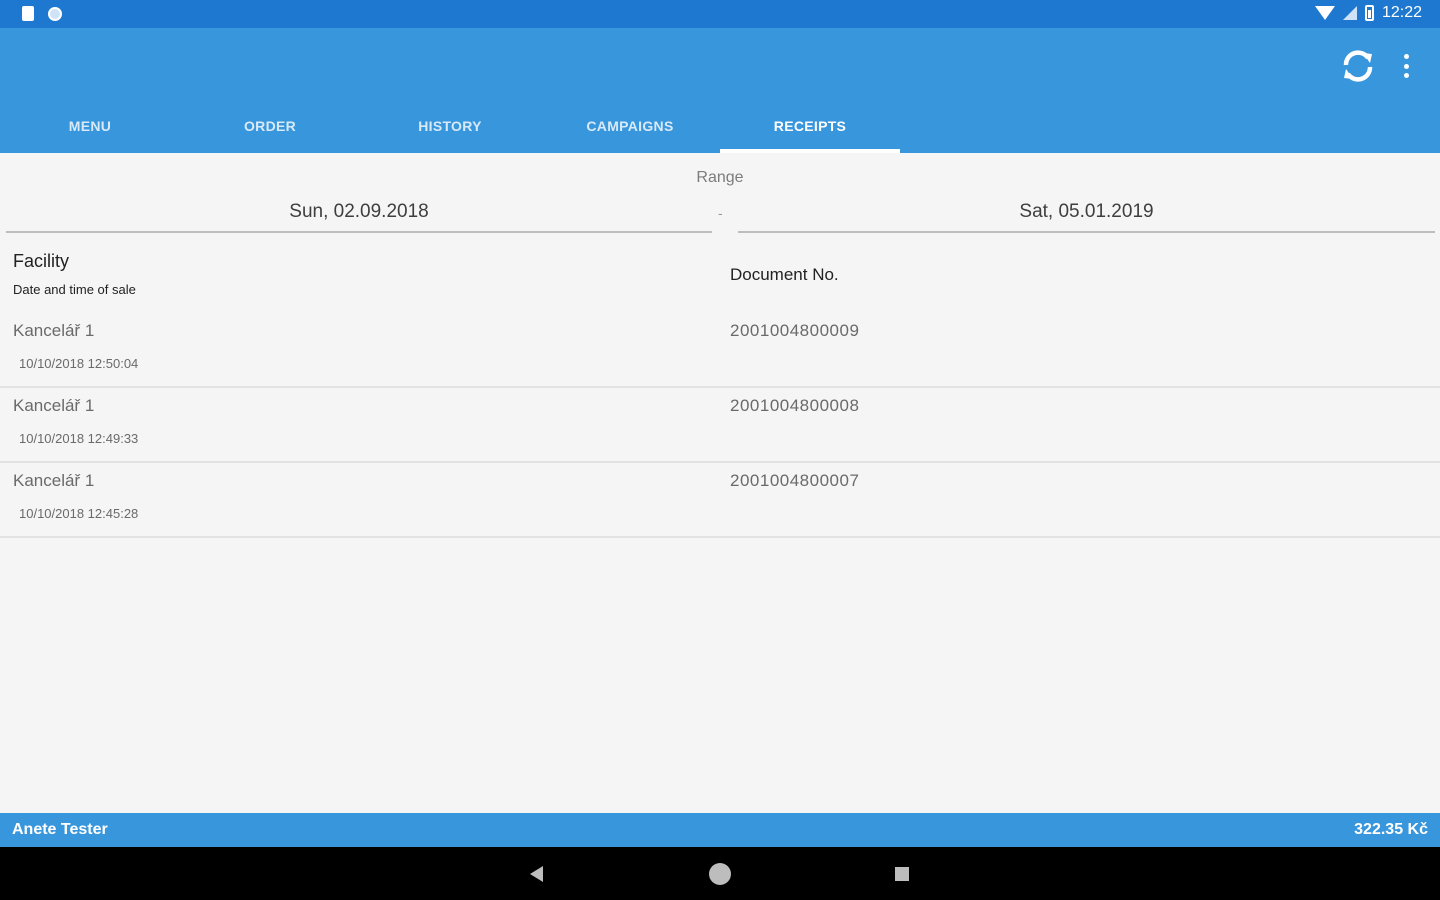 Image resolution: width=1440 pixels, height=900 pixels. I want to click on receipt-datetime: 10/10/2018 12:50:04, so click(79, 363).